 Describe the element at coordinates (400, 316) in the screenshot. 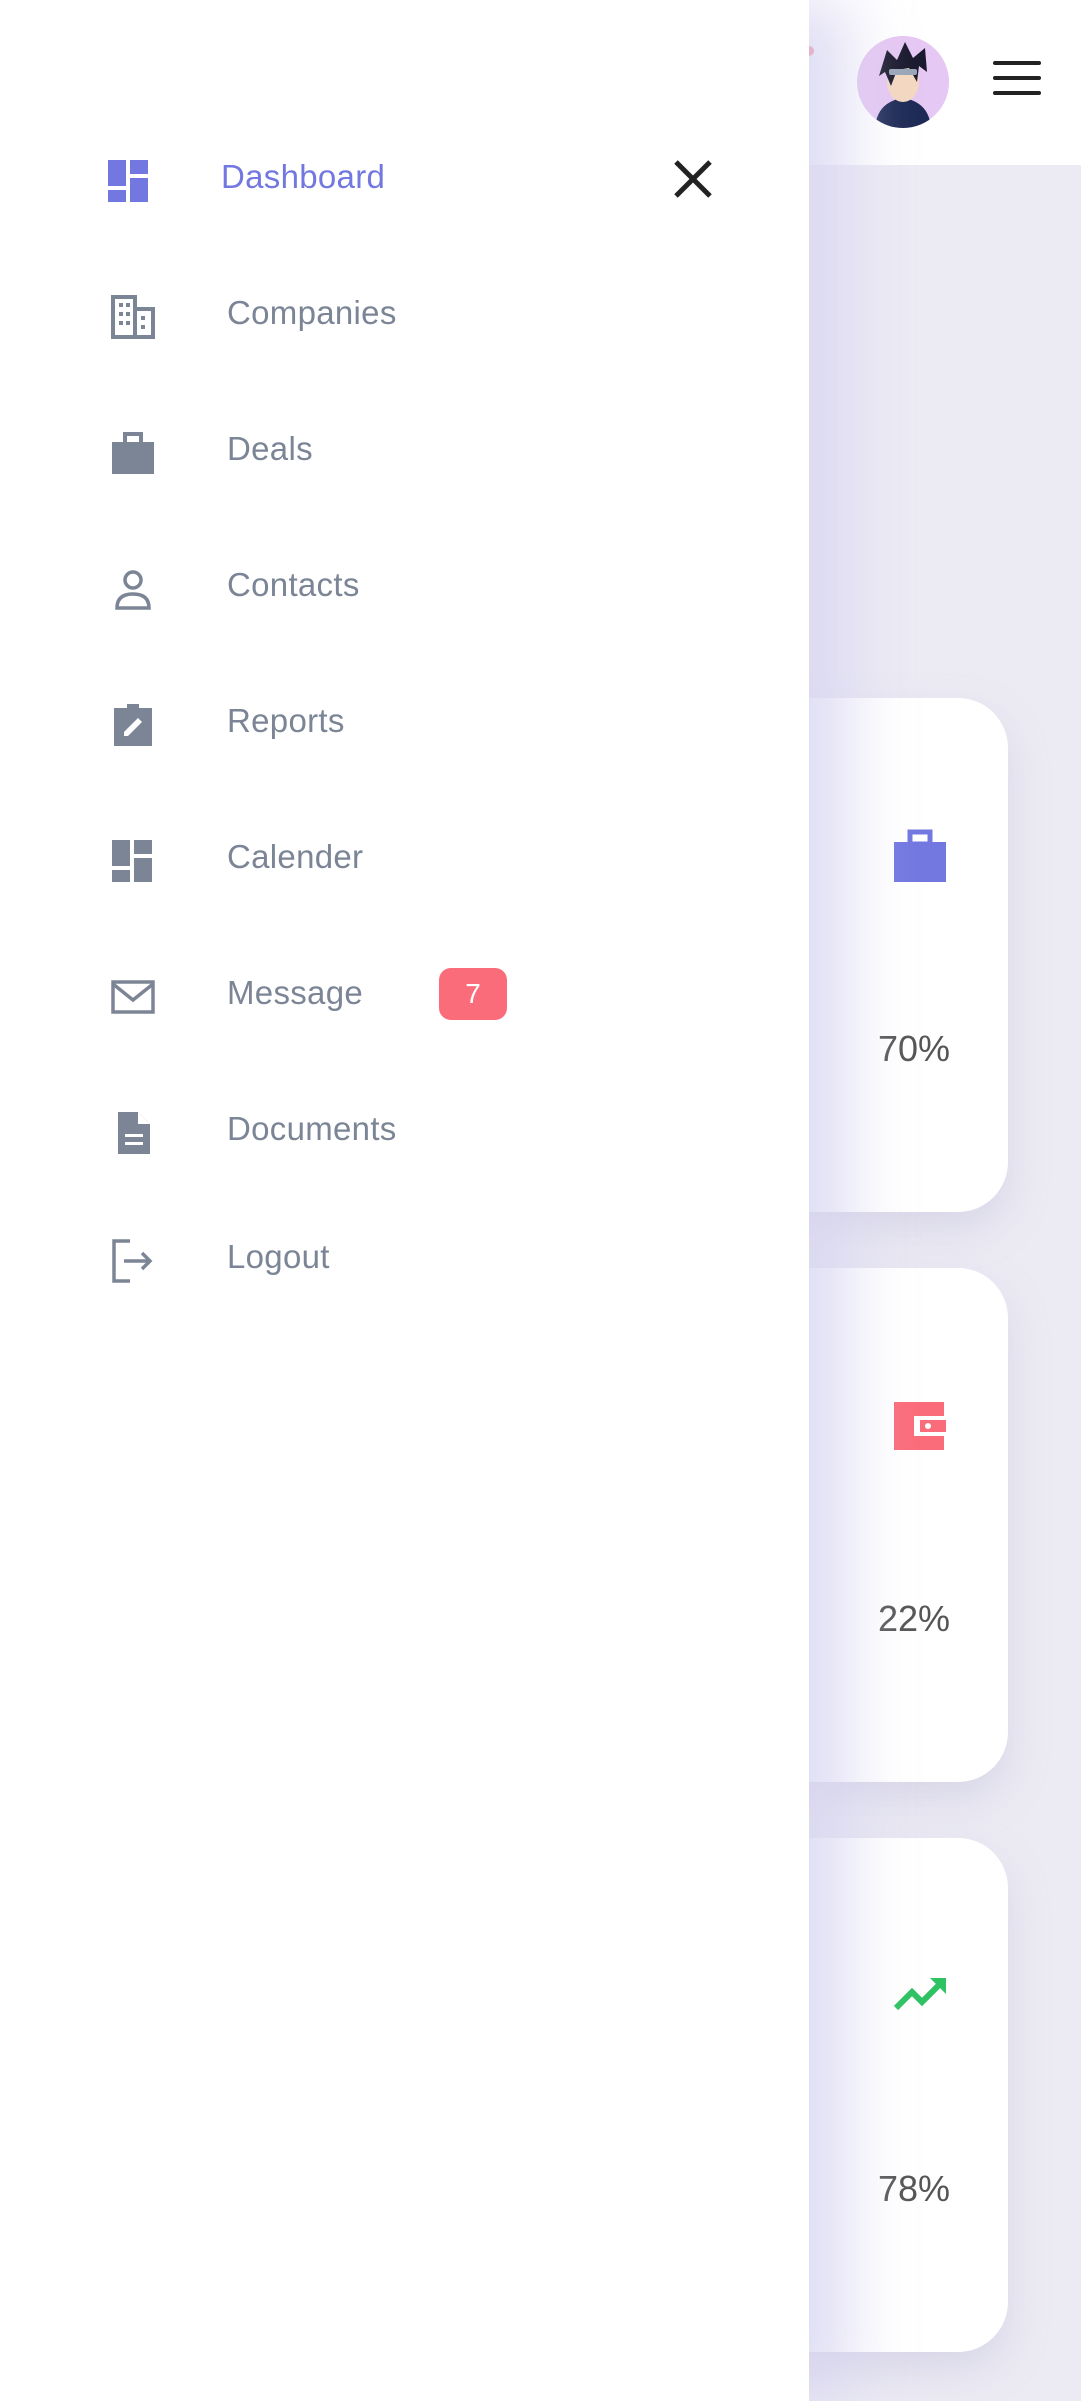

I see `sidebar-item-companies: Companies` at that location.